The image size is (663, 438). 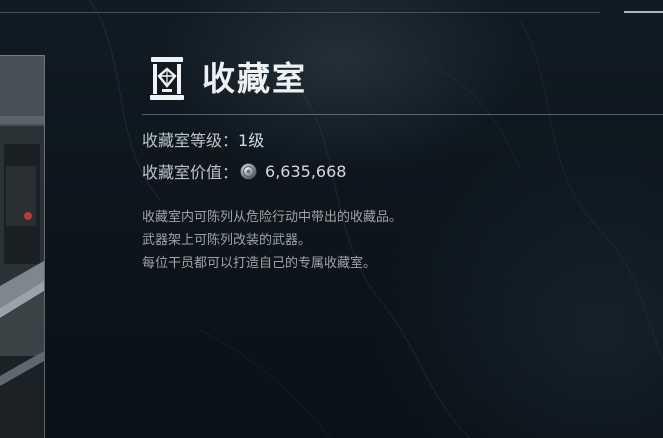 I want to click on collection-room-preview, so click(x=22, y=246).